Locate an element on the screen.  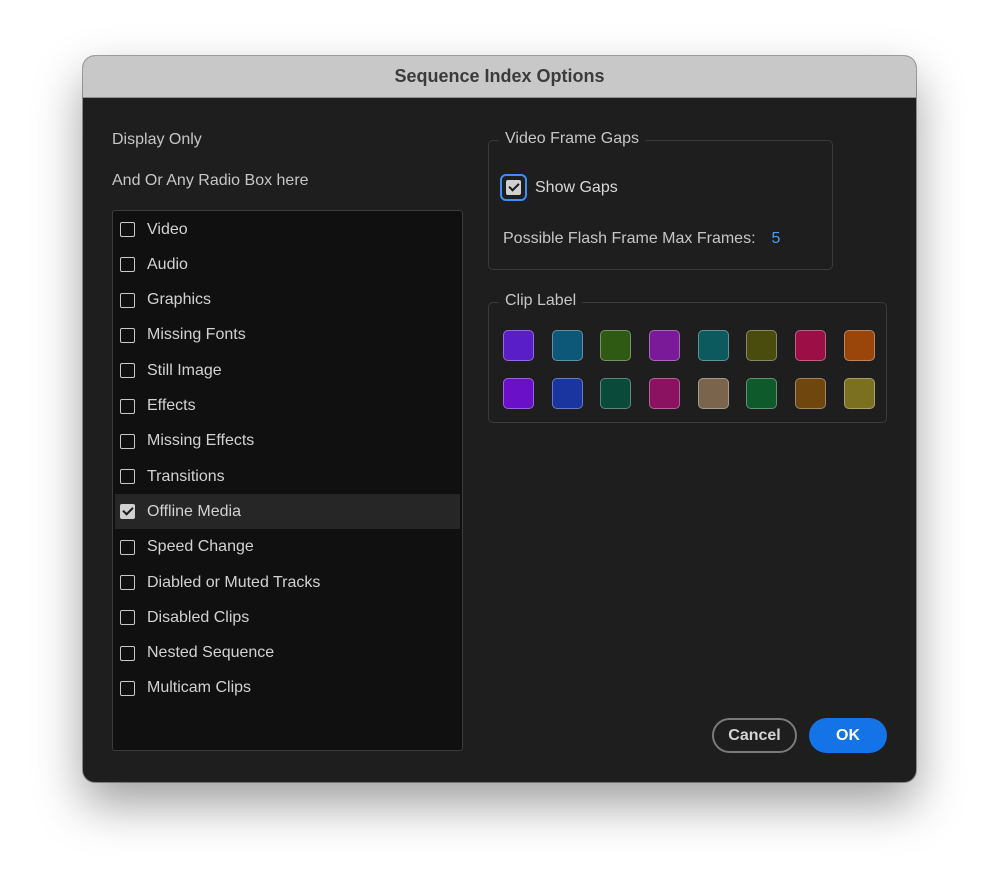
filter-option-row: Missing Fonts is located at coordinates (287, 335).